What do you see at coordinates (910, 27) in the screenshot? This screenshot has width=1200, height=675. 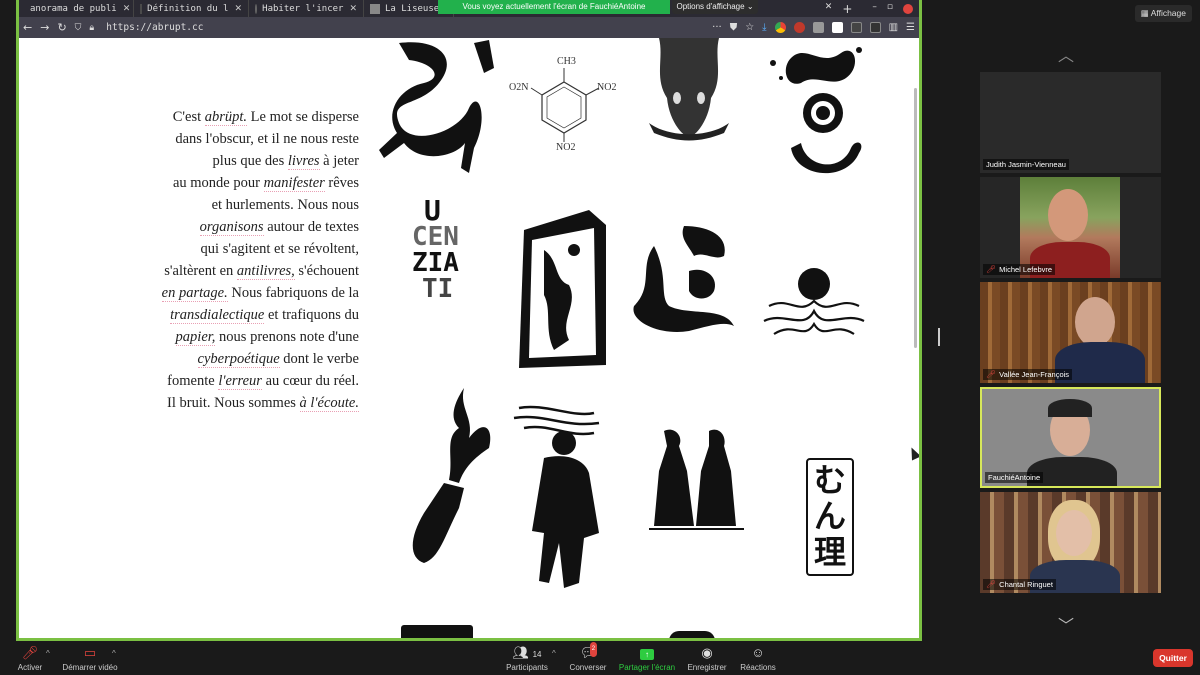 I see `menu-icon: ☰` at bounding box center [910, 27].